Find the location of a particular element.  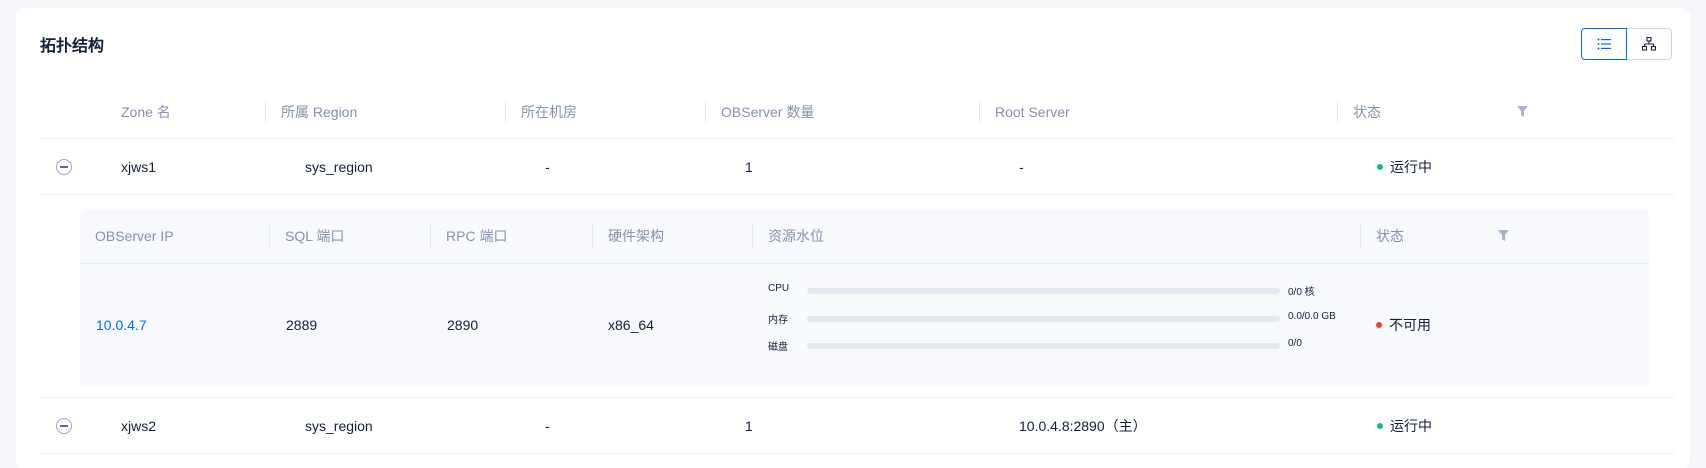

status-badge: 不可用 is located at coordinates (1403, 325).